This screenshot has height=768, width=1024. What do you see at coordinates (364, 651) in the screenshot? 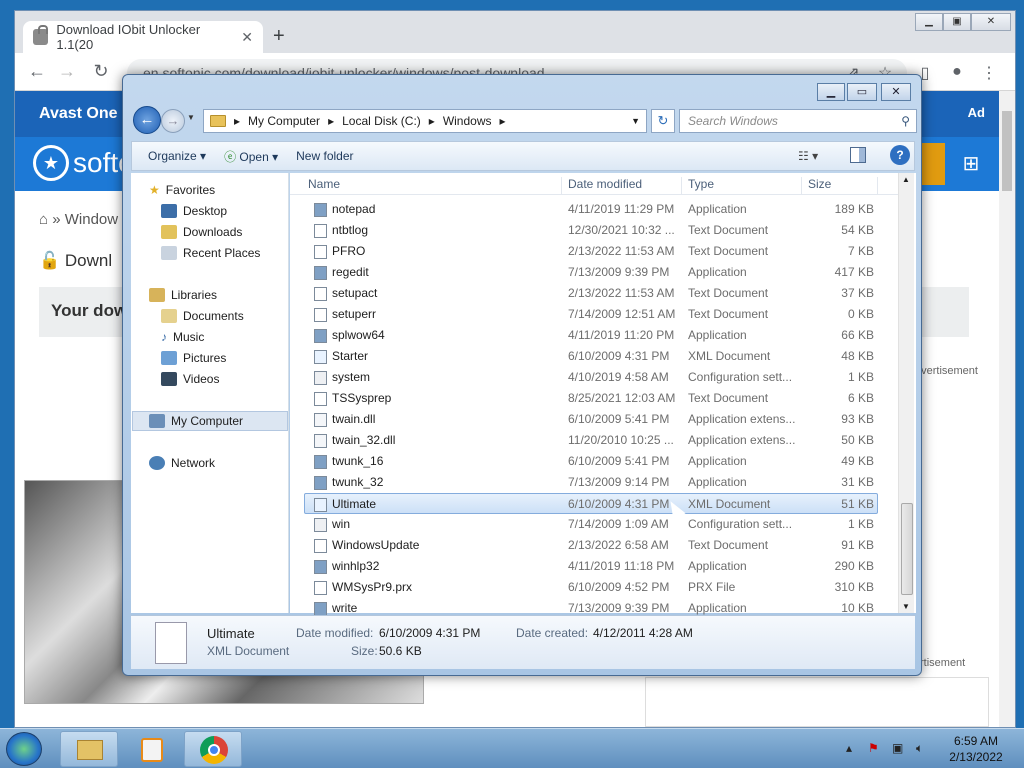
I see `details-size-label: Size:` at bounding box center [364, 651].